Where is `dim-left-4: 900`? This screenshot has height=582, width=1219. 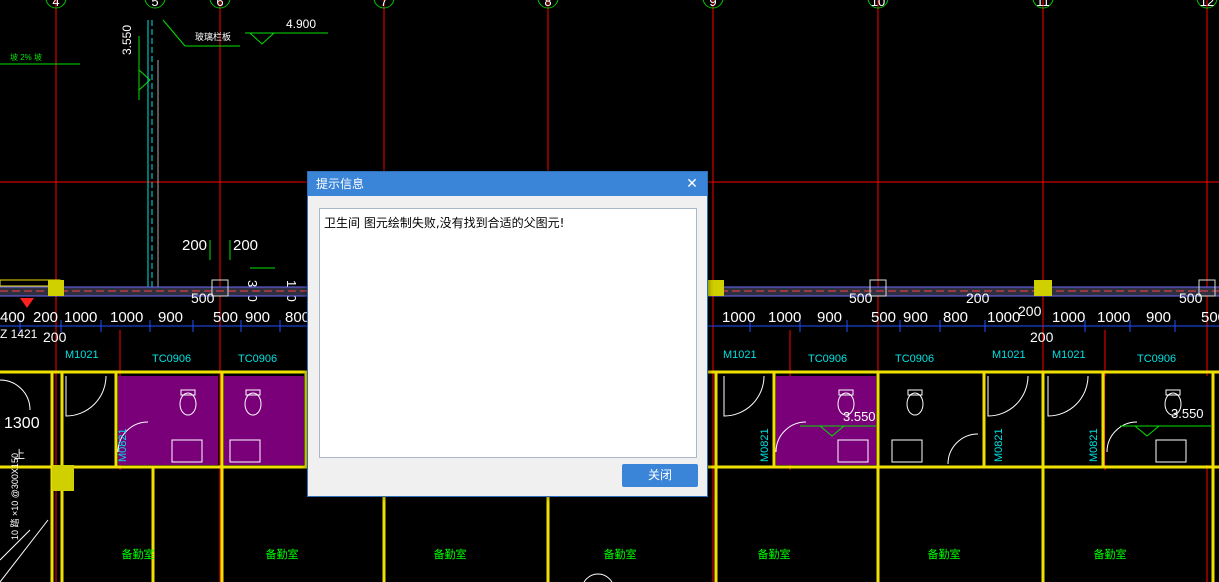
dim-left-4: 900 is located at coordinates (170, 317).